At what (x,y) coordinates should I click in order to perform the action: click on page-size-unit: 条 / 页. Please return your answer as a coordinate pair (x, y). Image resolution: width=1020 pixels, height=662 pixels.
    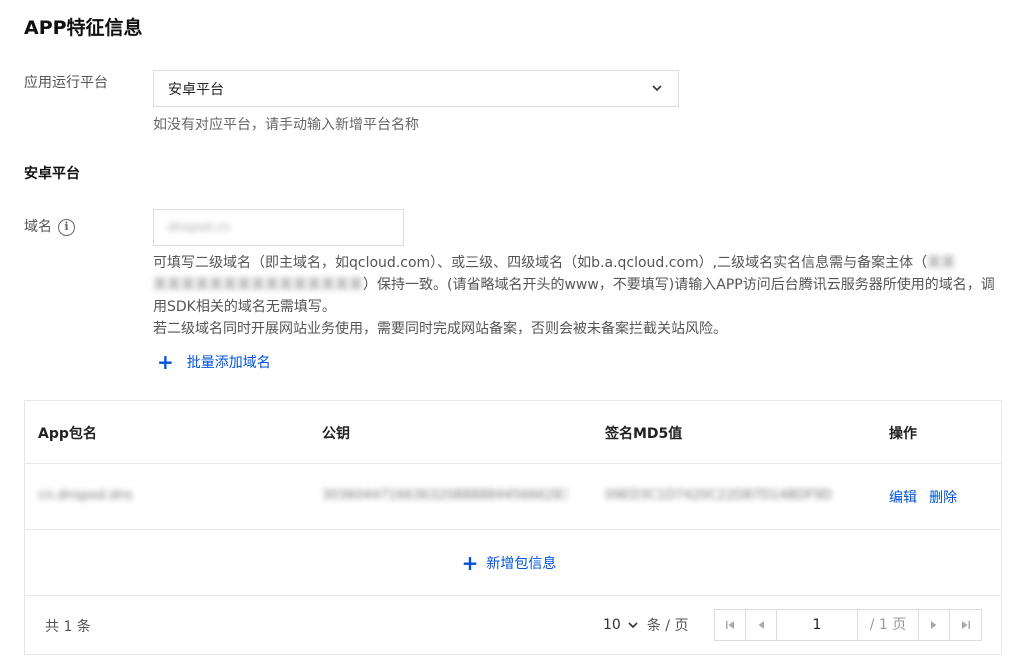
    Looking at the image, I should click on (667, 626).